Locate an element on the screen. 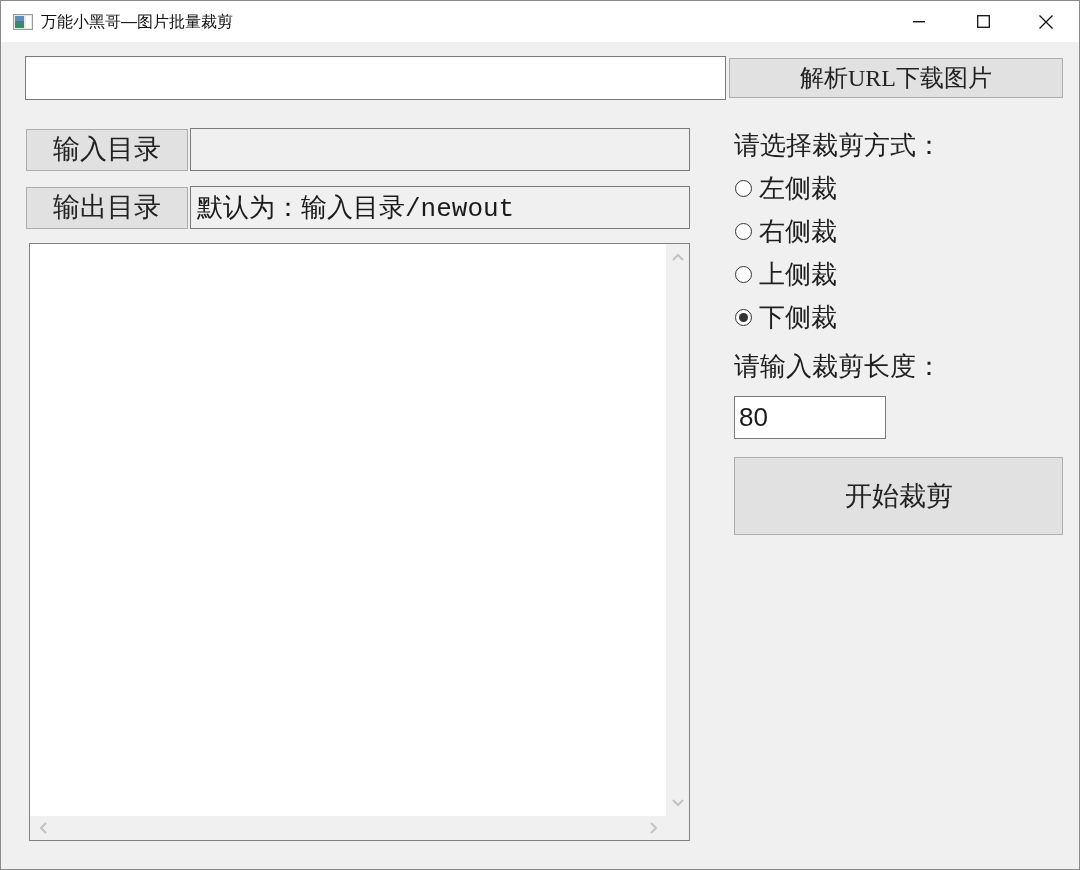 The width and height of the screenshot is (1080, 870). crop-length-field: 80 is located at coordinates (810, 417).